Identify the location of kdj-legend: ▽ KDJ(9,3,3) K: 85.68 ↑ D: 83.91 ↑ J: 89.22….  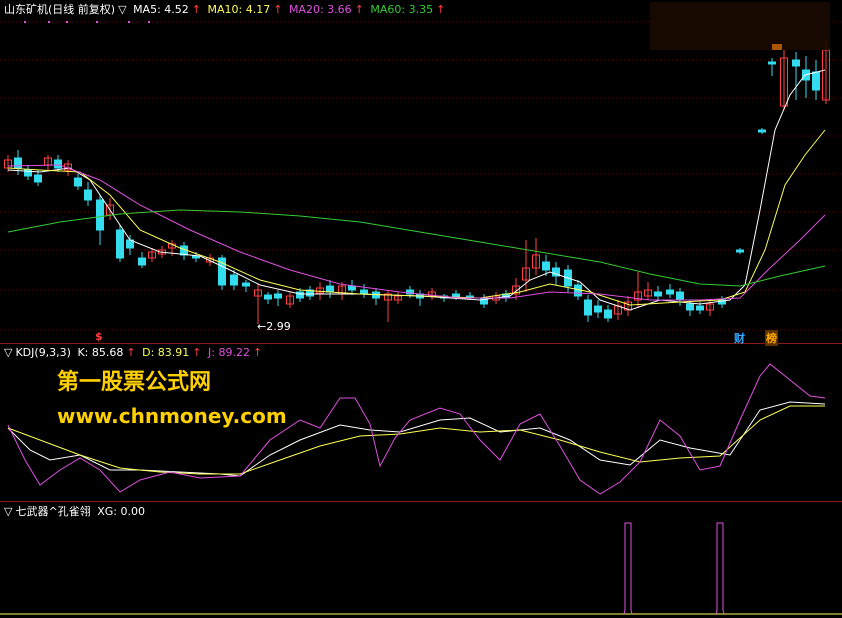
(134, 353).